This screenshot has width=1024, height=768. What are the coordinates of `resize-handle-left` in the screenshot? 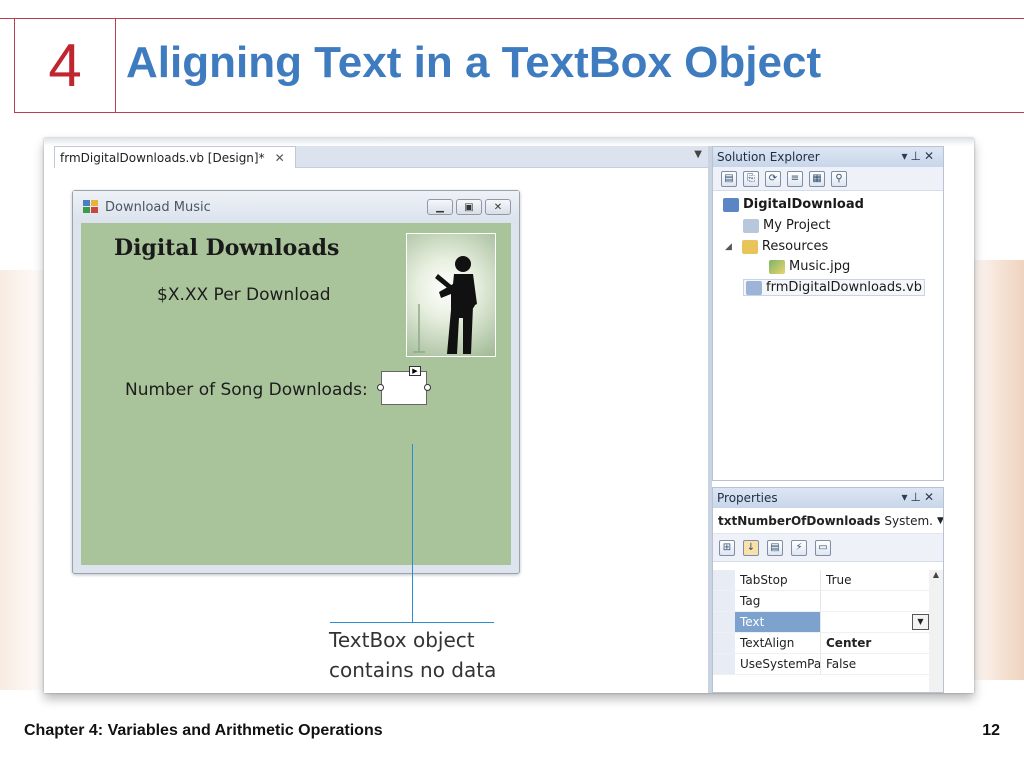 It's located at (380, 387).